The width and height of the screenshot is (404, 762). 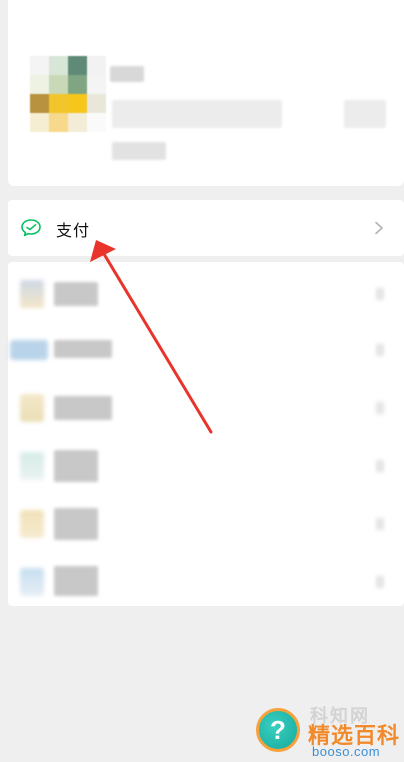 I want to click on wechat-pay-icon, so click(x=31, y=228).